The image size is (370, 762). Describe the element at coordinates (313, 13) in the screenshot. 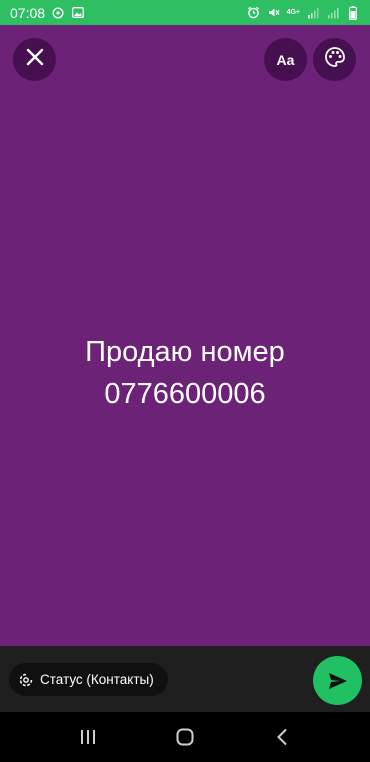

I see `signal-icon` at that location.